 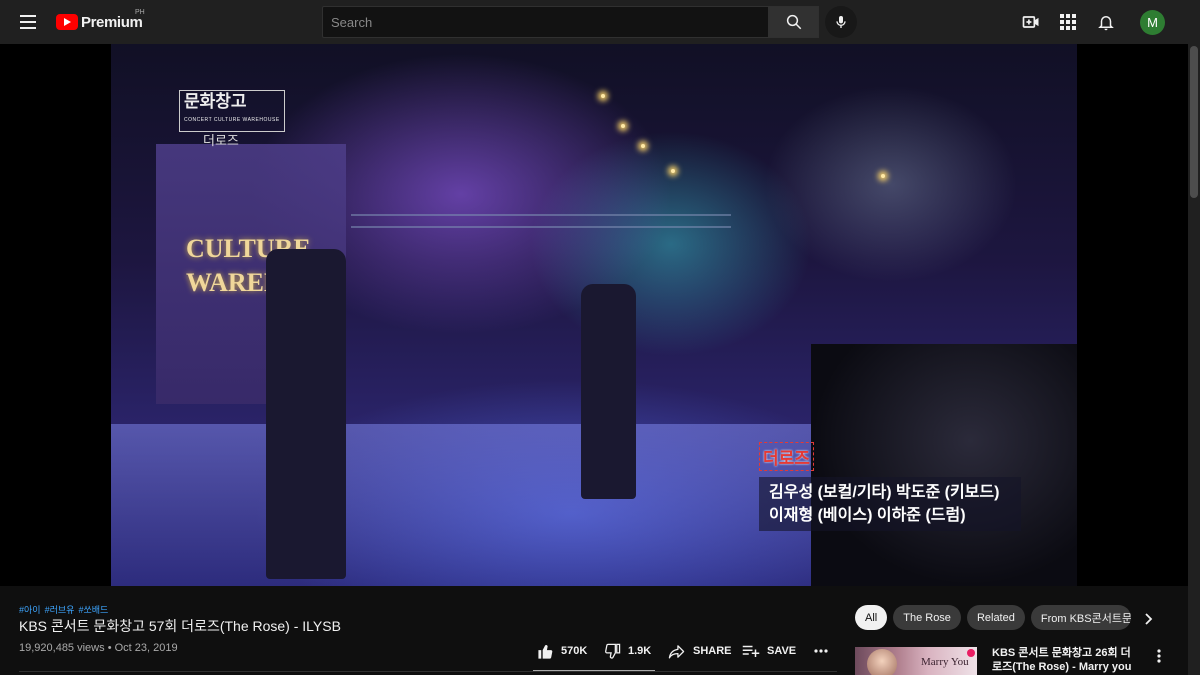 I want to click on thumbs-up-icon, so click(x=545, y=651).